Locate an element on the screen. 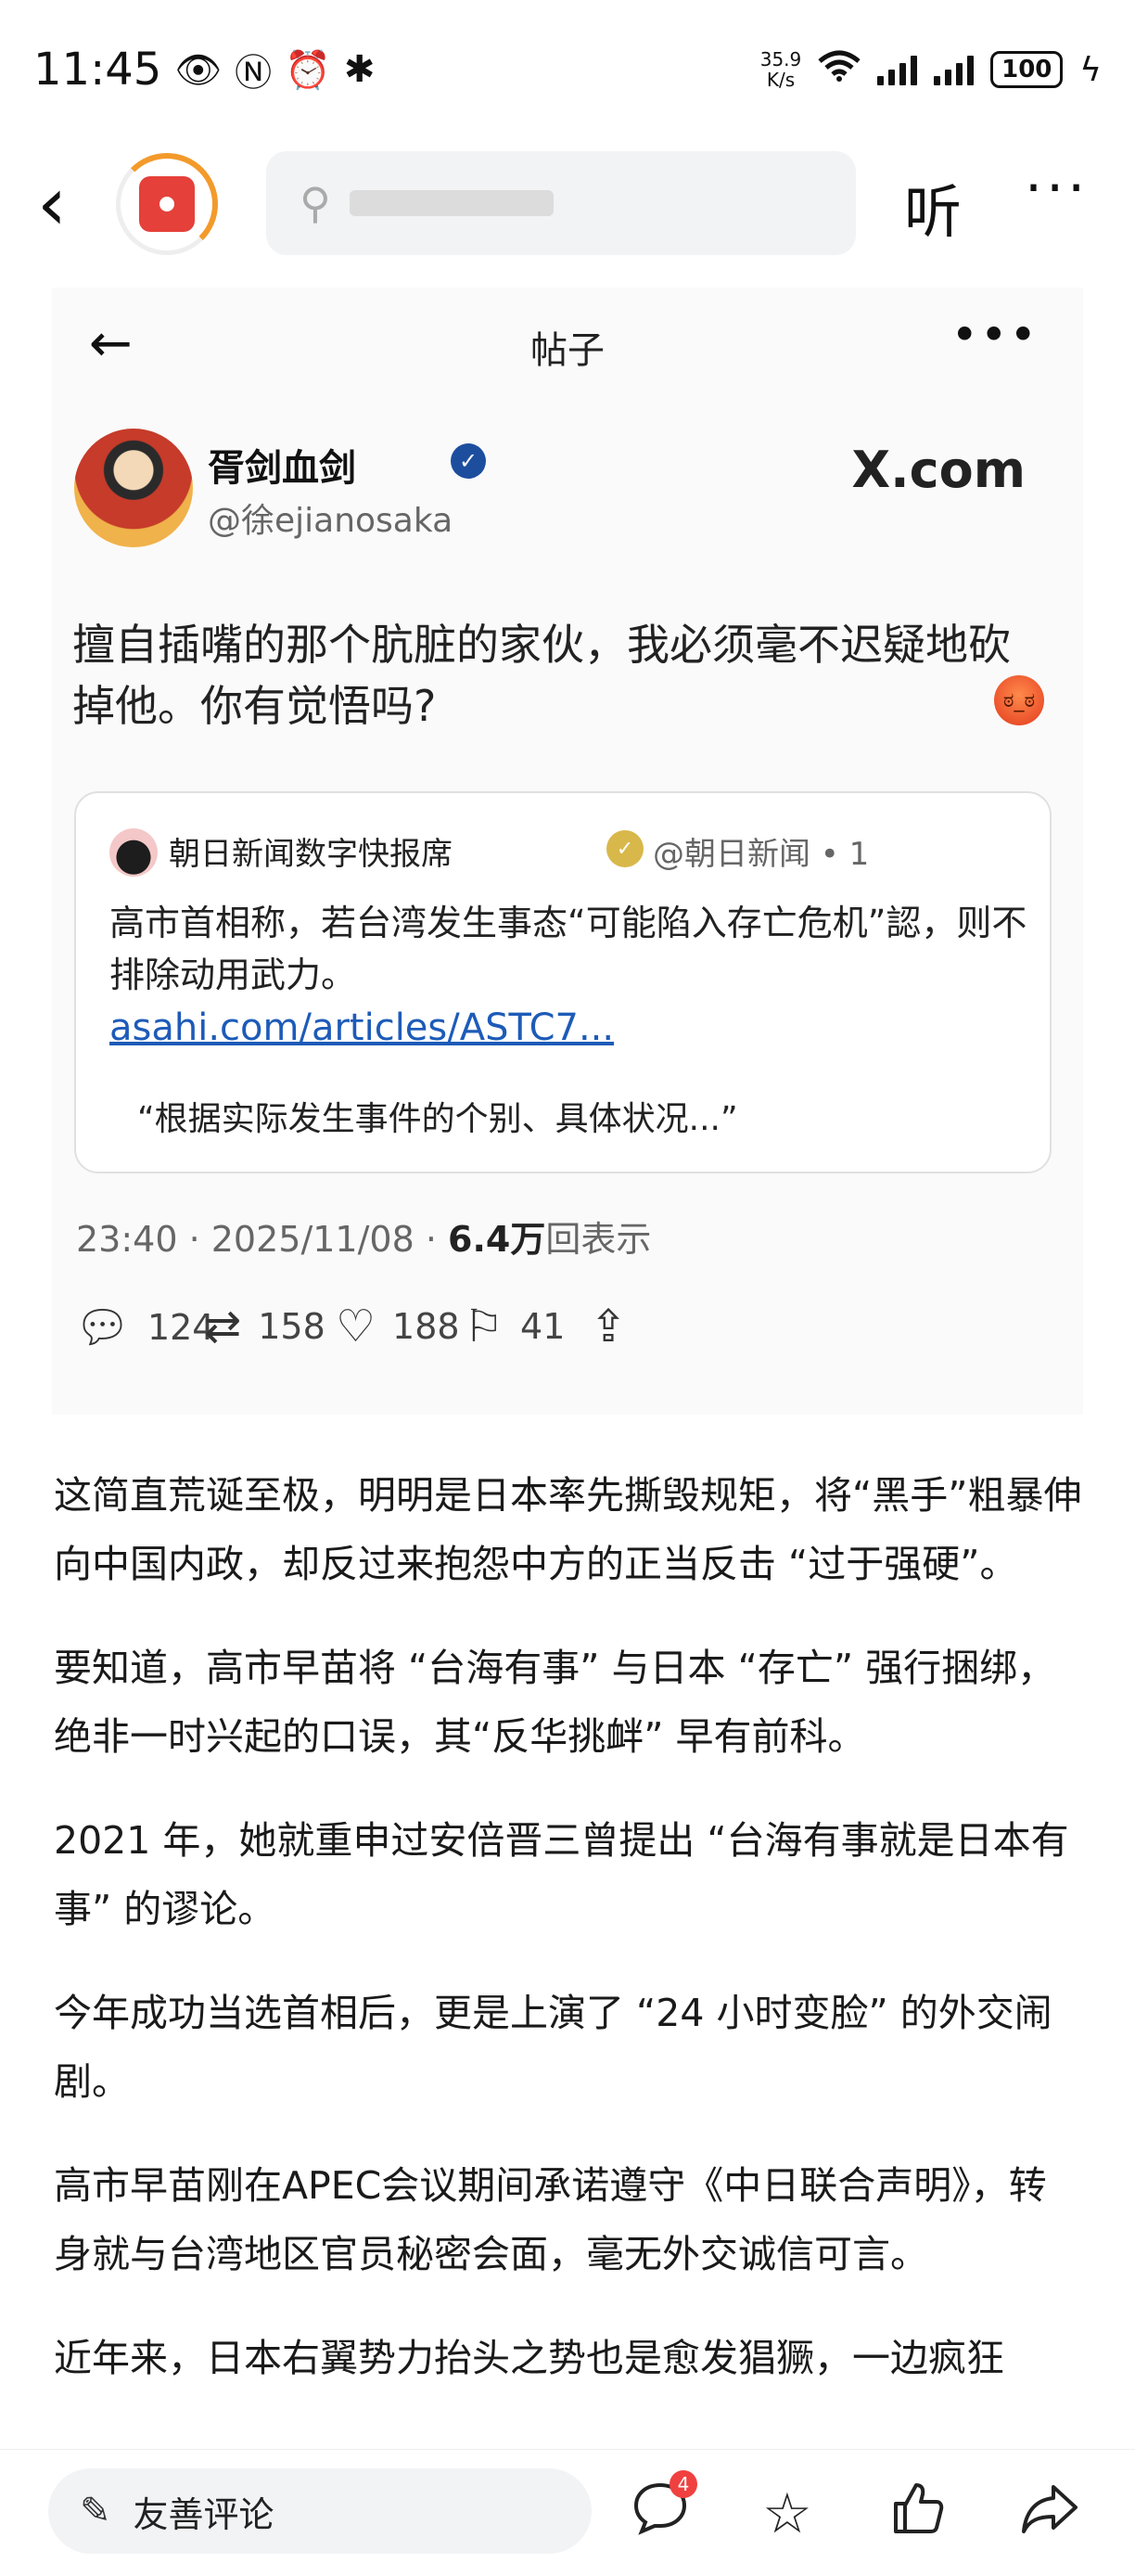  bottom-action-bar: ✎ 友善评论 4 ☆ is located at coordinates (567, 2512).